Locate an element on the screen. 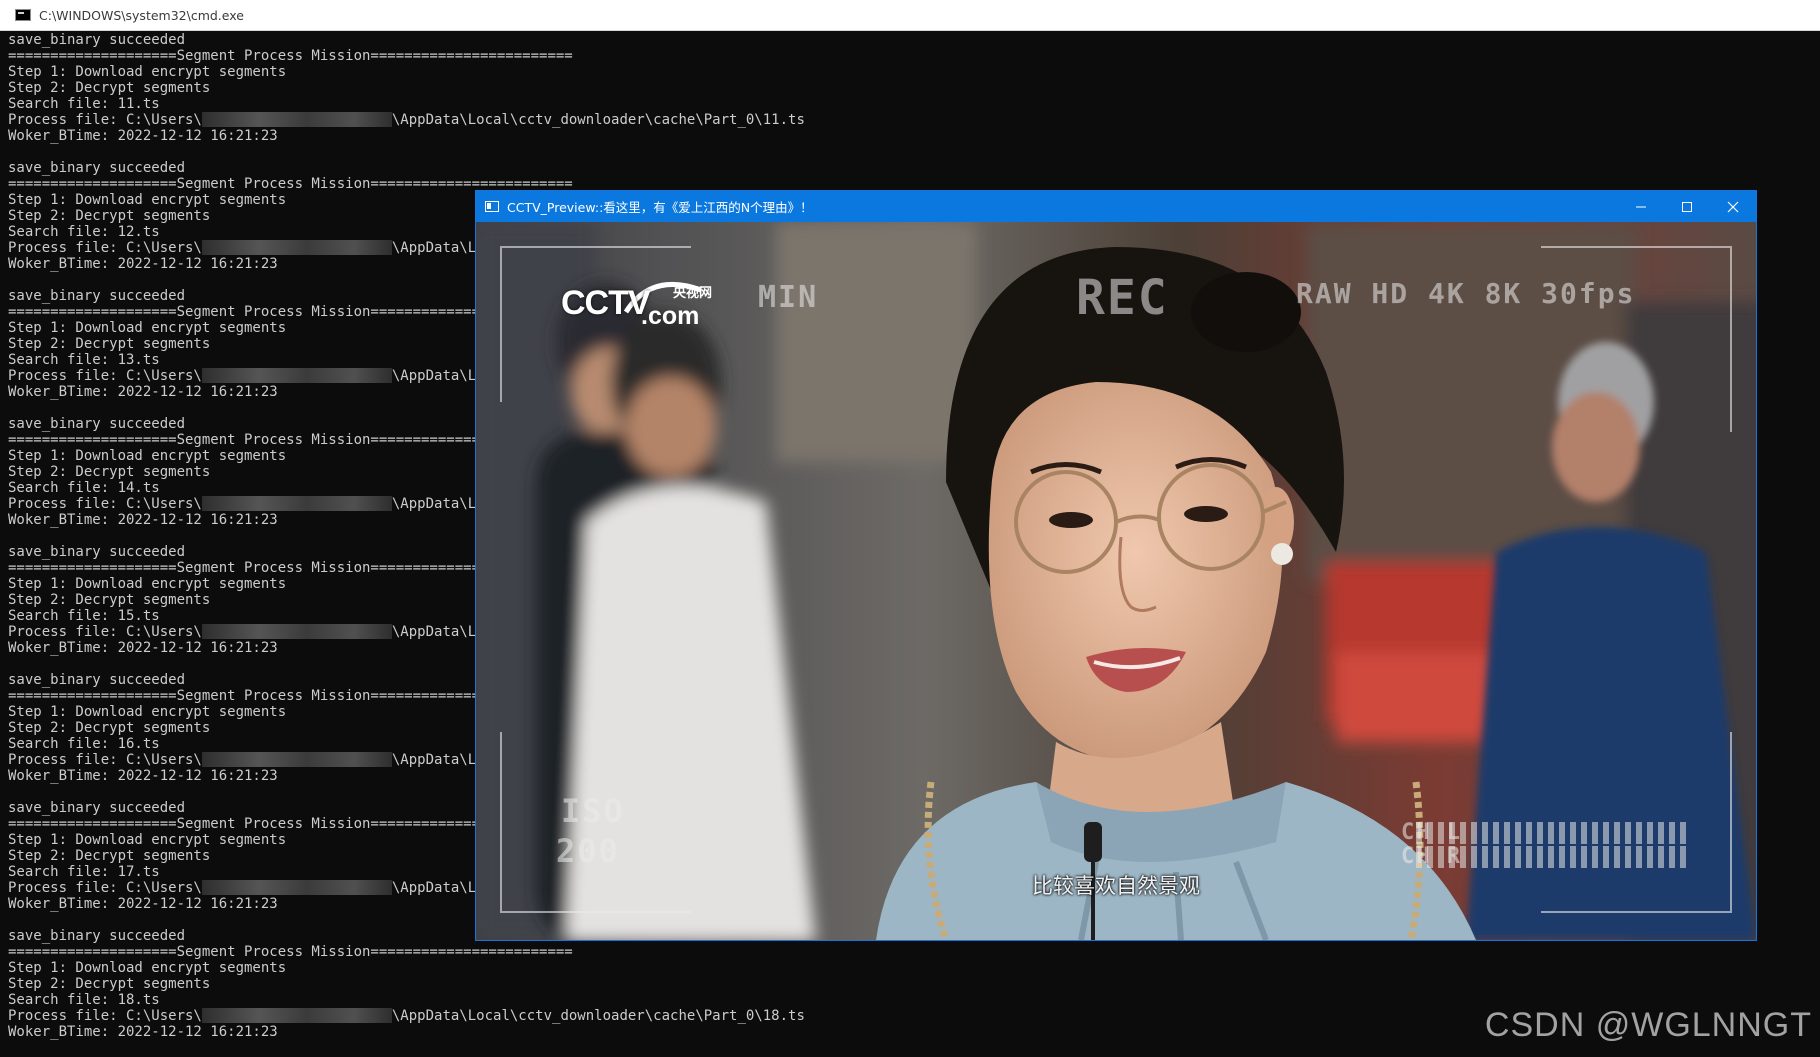  cmd-window-titlebar: C:\WINDOWS\system32\cmd.exe is located at coordinates (910, 15).